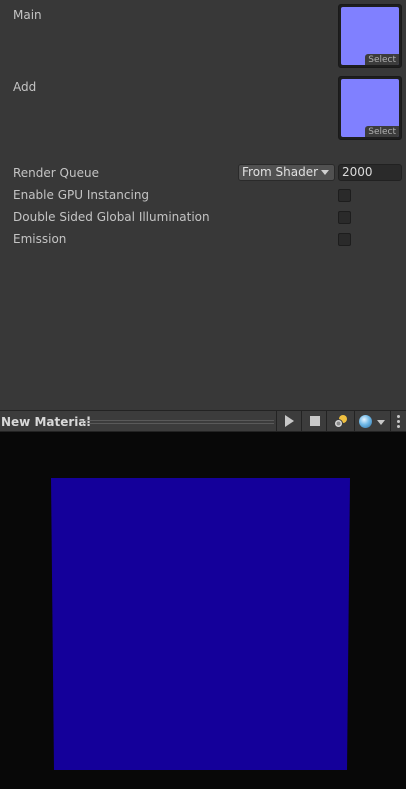  What do you see at coordinates (398, 421) in the screenshot?
I see `more-icon` at bounding box center [398, 421].